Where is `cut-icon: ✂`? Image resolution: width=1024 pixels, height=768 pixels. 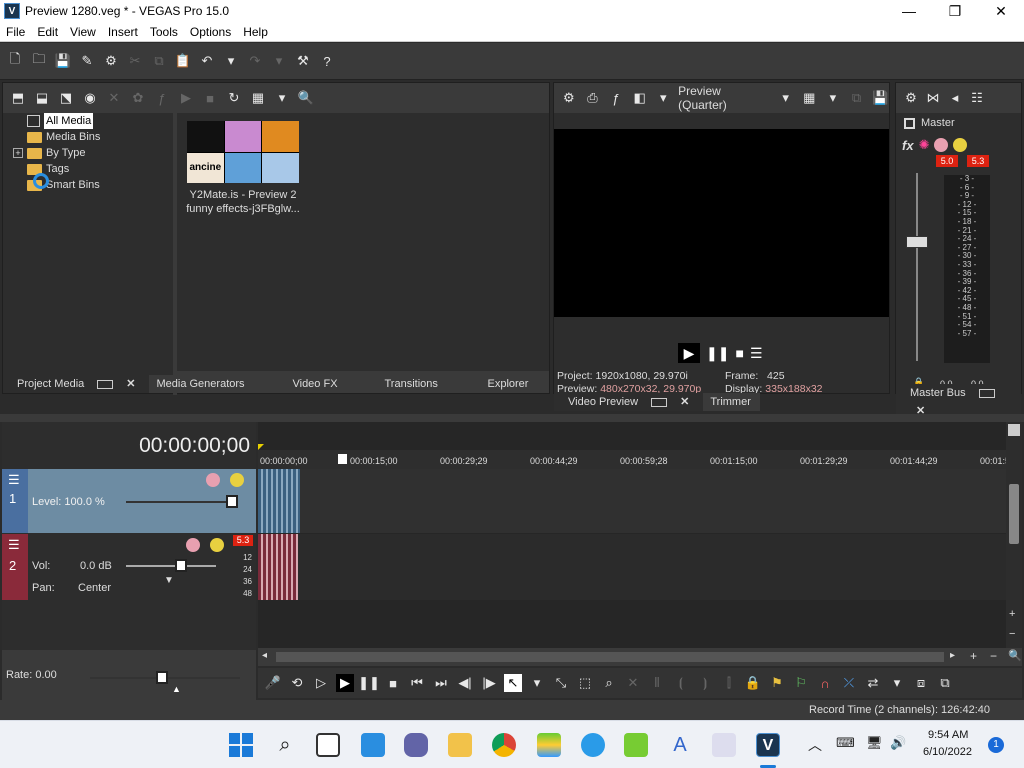
cut-icon: ✂ is located at coordinates (135, 61).